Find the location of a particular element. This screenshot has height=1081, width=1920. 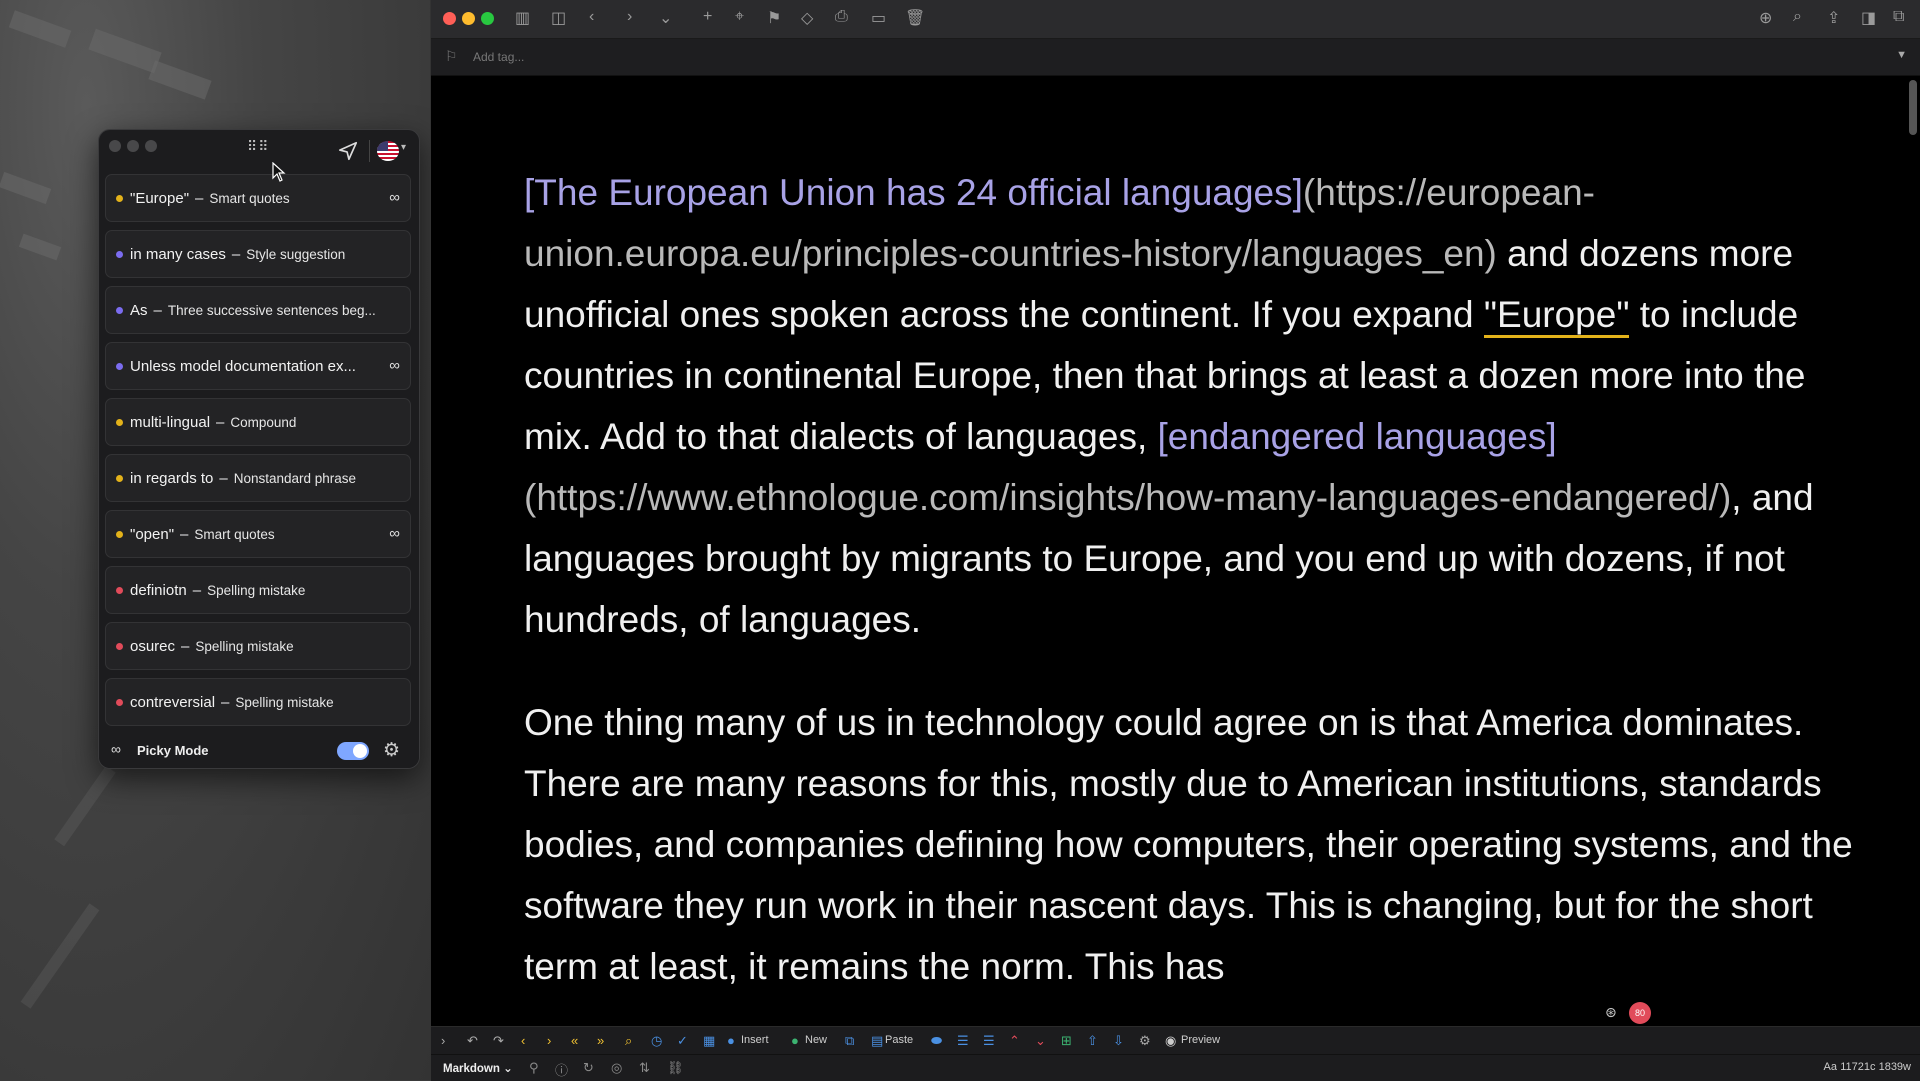

mode-selector: Markdown ⌄ is located at coordinates (478, 1068).